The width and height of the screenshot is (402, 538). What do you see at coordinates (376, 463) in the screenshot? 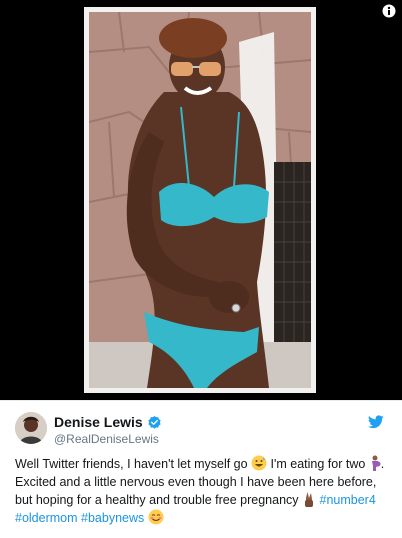
I see `pregnant-woman-icon` at bounding box center [376, 463].